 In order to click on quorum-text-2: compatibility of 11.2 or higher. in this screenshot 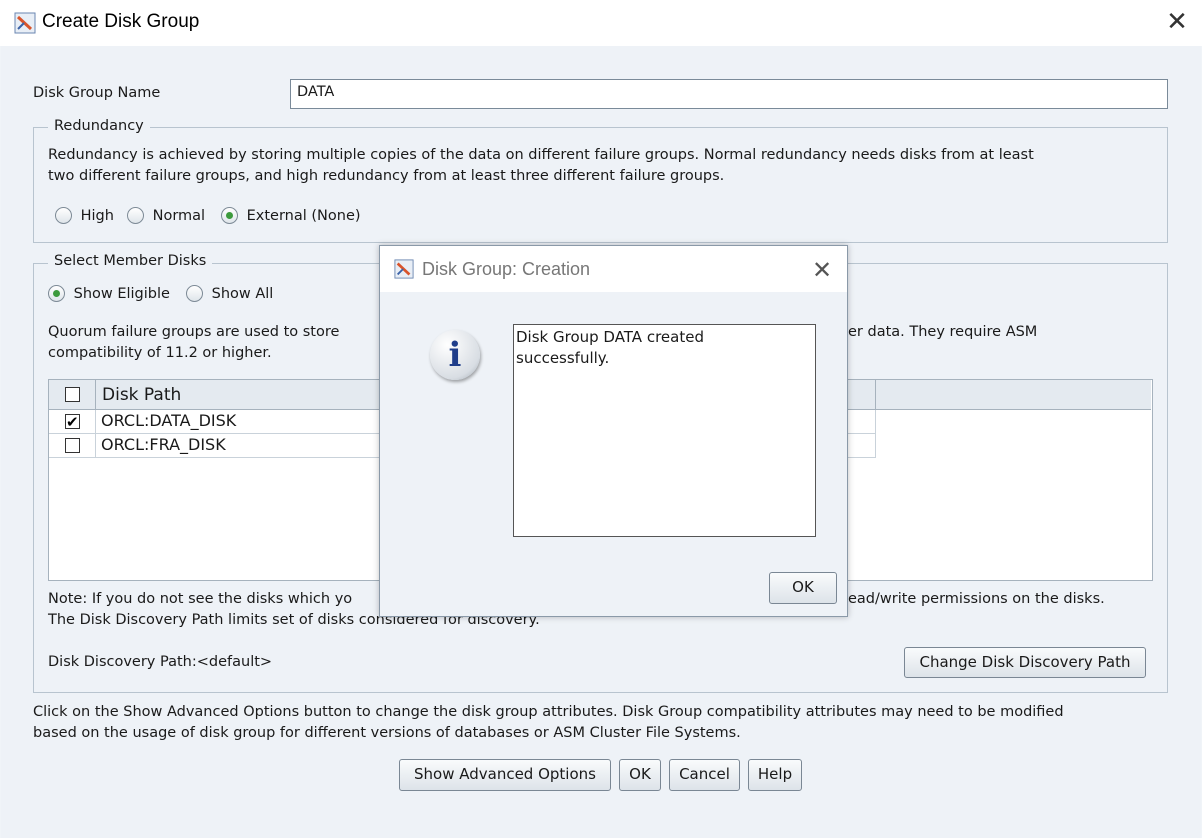, I will do `click(160, 353)`.